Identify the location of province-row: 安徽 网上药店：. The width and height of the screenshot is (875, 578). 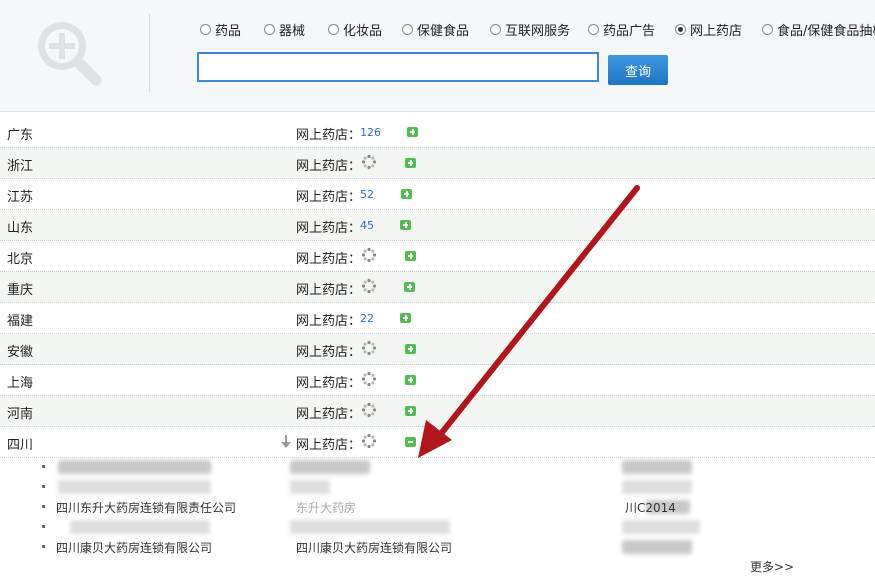
(437, 349).